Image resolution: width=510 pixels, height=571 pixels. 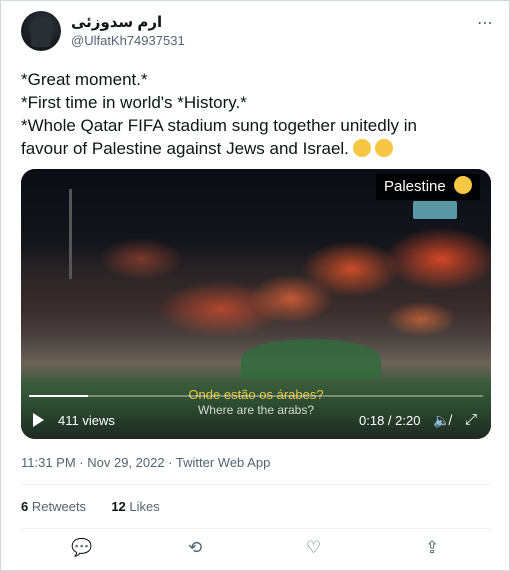 I want to click on tweet-stats: 6 Retweets 12 Likes, so click(x=90, y=506).